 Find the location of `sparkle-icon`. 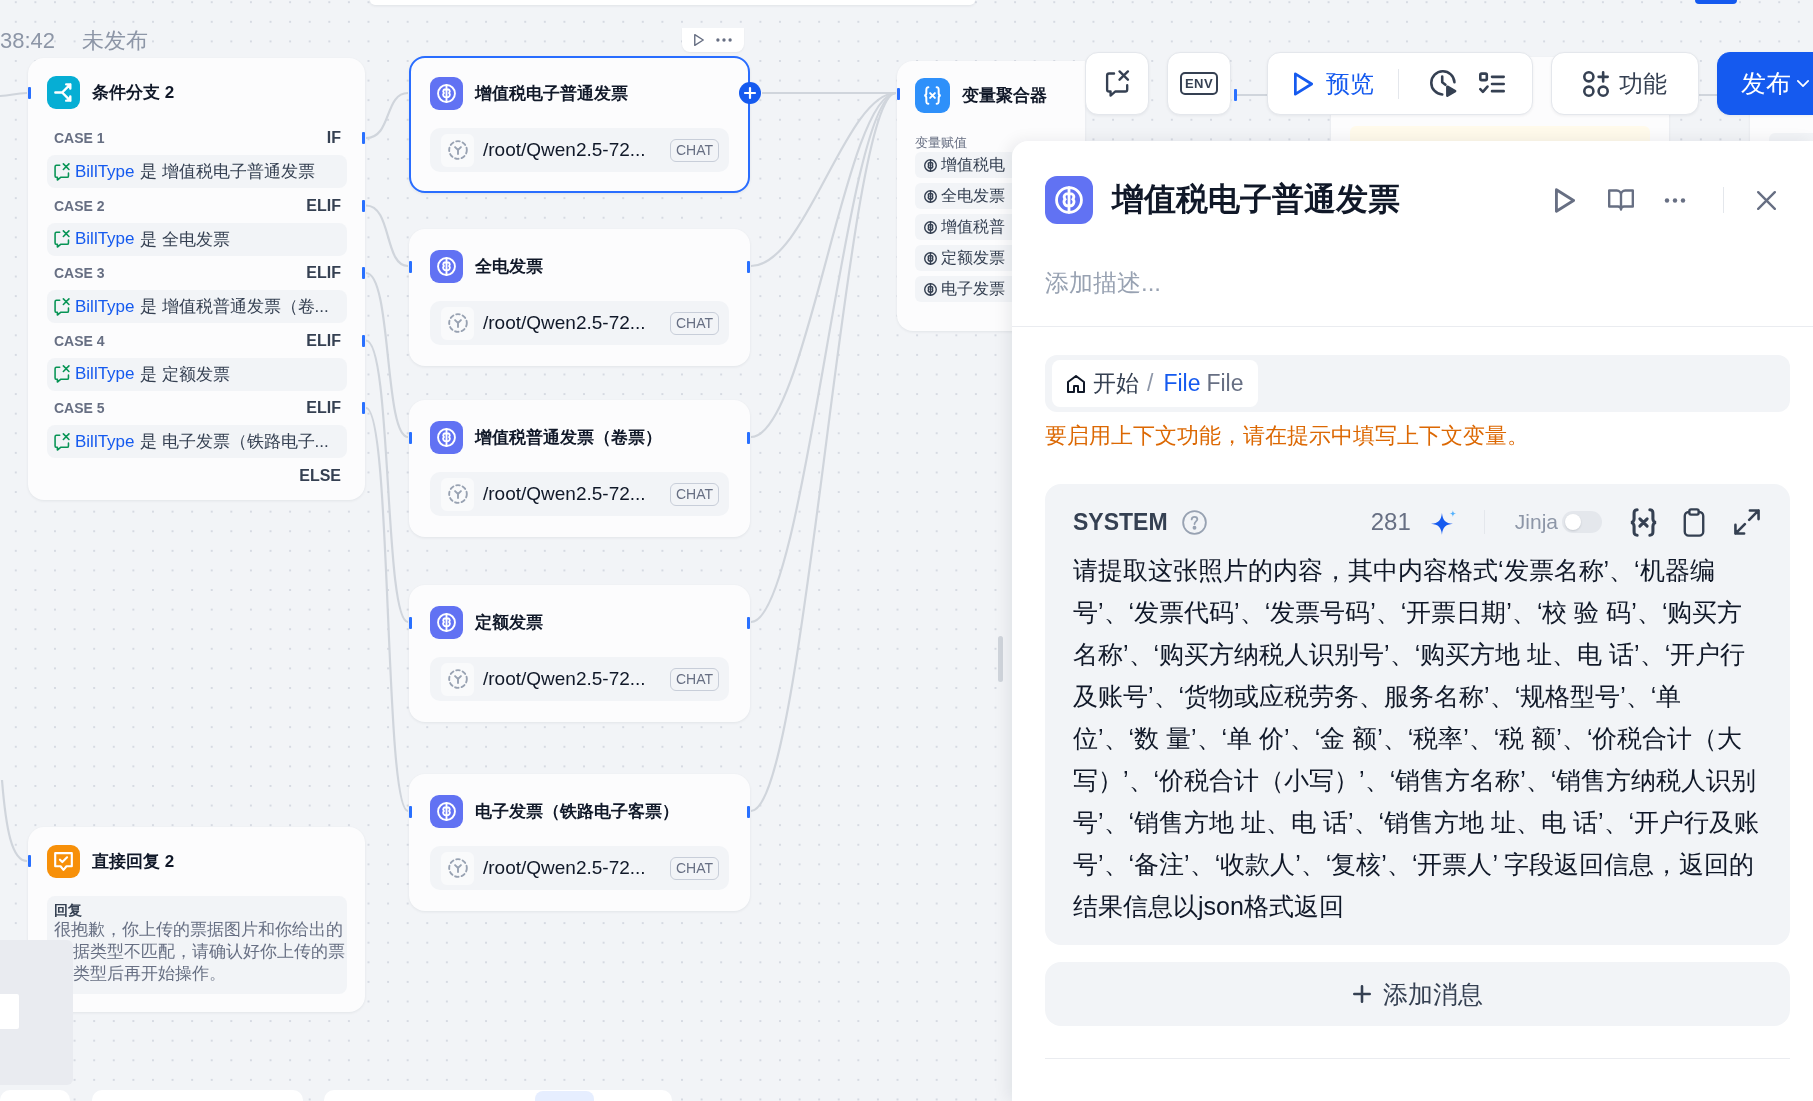

sparkle-icon is located at coordinates (1443, 522).